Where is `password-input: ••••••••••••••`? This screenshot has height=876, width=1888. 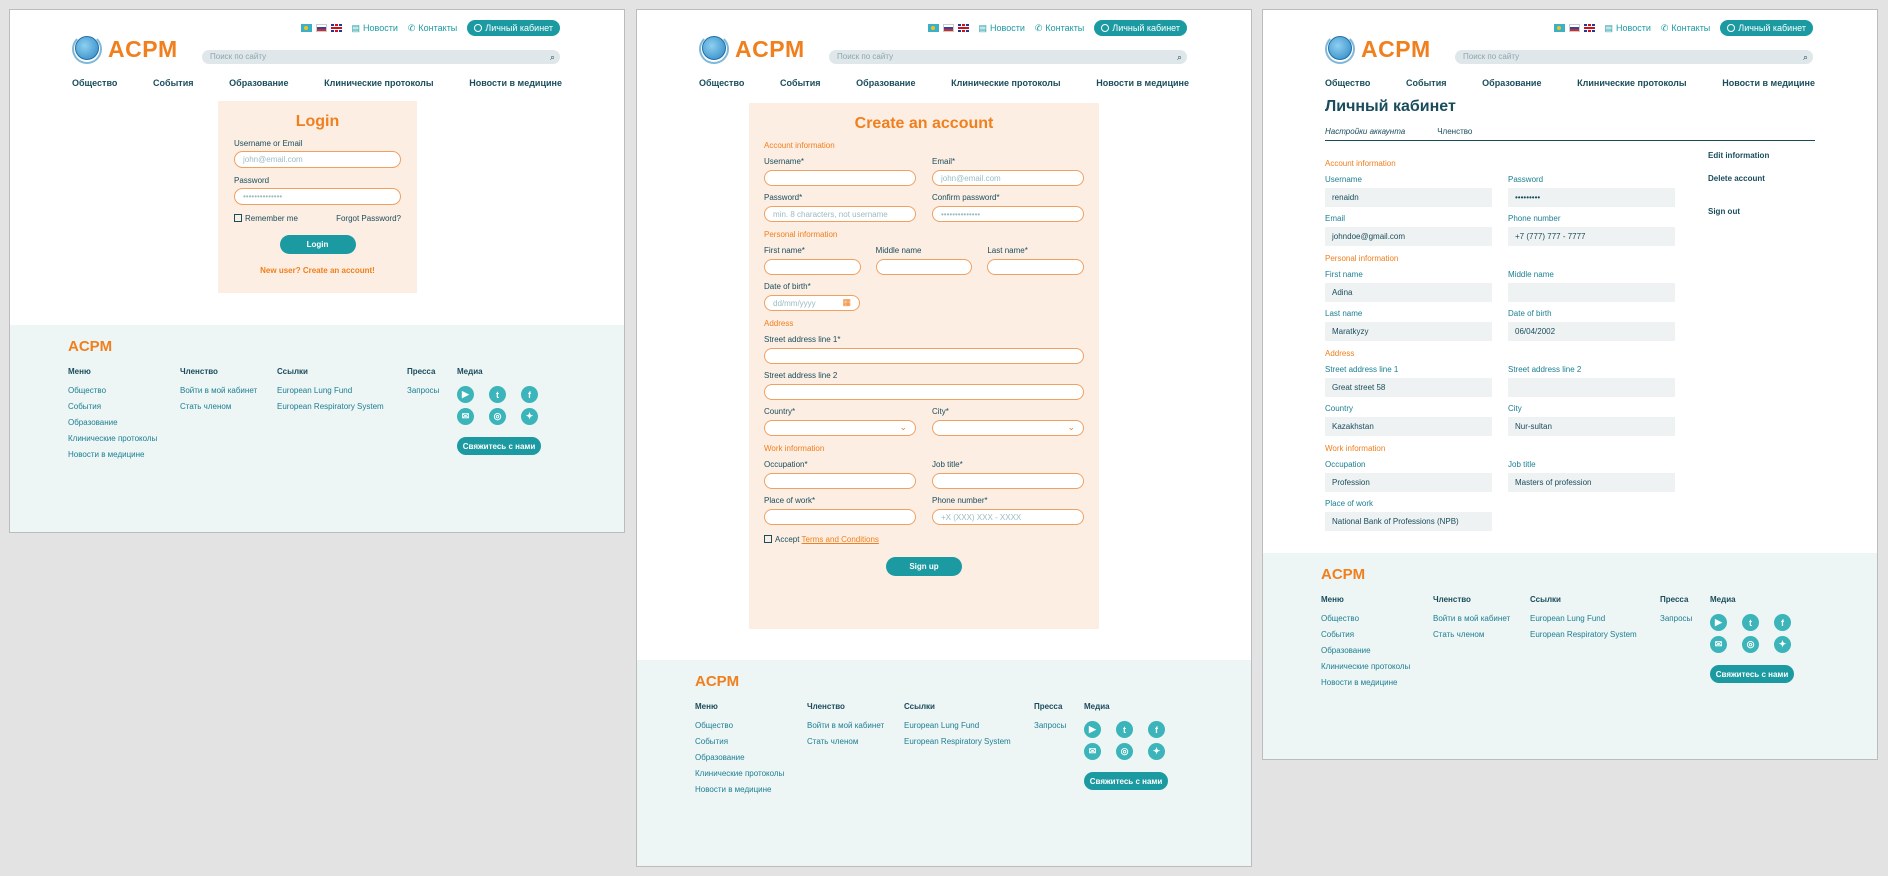 password-input: •••••••••••••• is located at coordinates (317, 196).